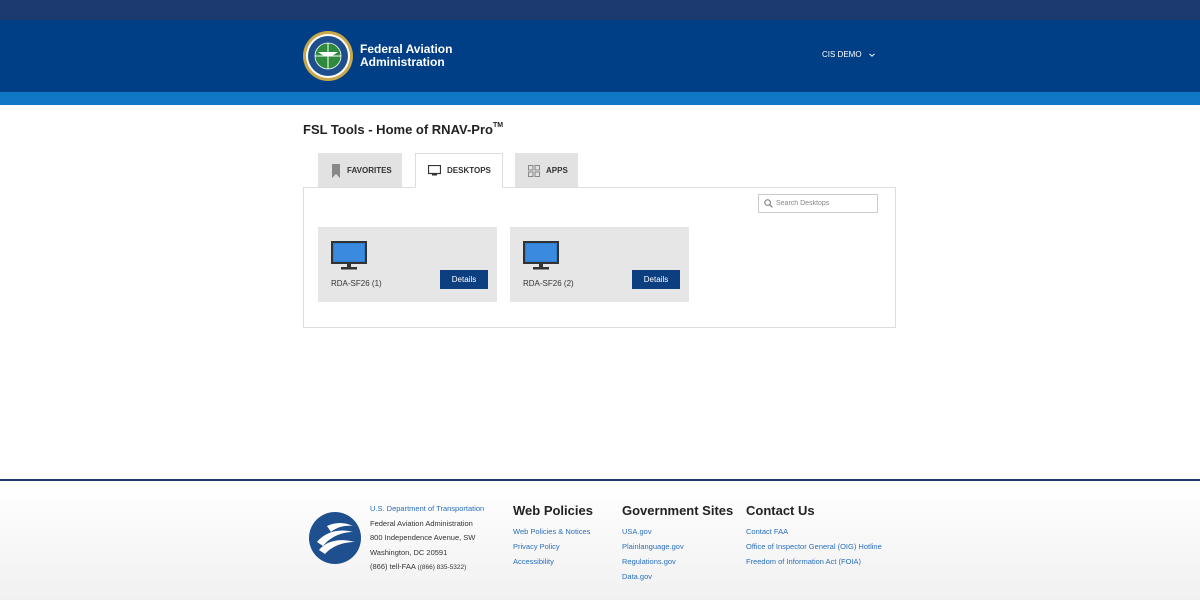 This screenshot has width=1200, height=600. What do you see at coordinates (678, 510) in the screenshot?
I see `footer-heading: Government Sites` at bounding box center [678, 510].